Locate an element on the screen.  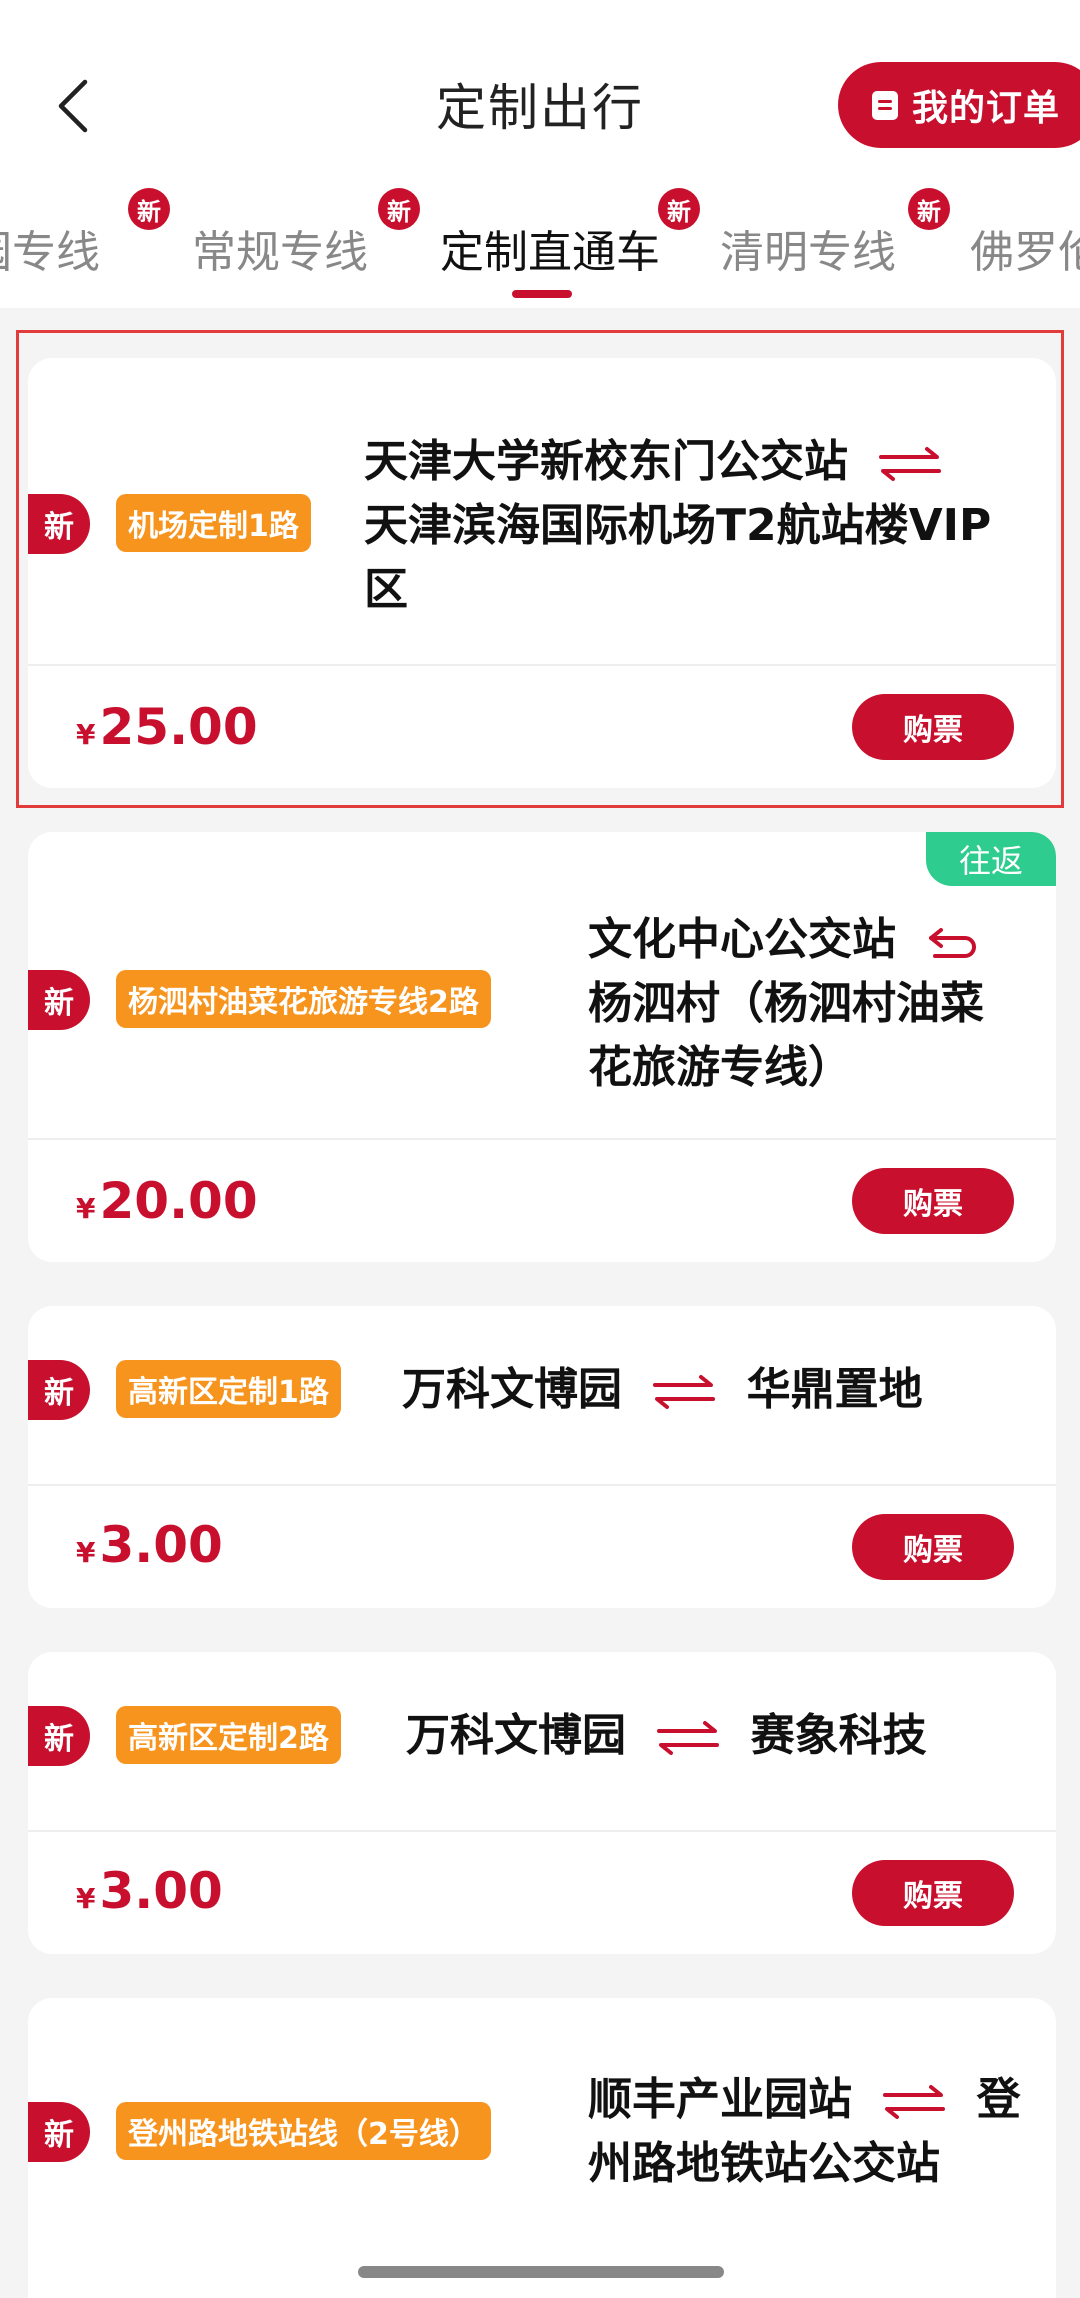
tab-custom-express: 定制直通车 is located at coordinates (550, 248).